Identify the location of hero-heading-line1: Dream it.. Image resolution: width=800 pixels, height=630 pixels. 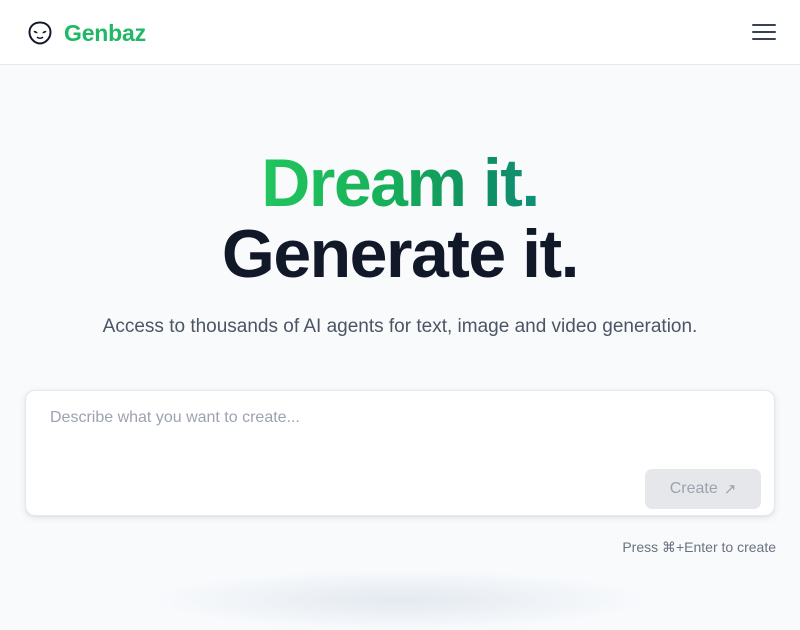
(400, 183).